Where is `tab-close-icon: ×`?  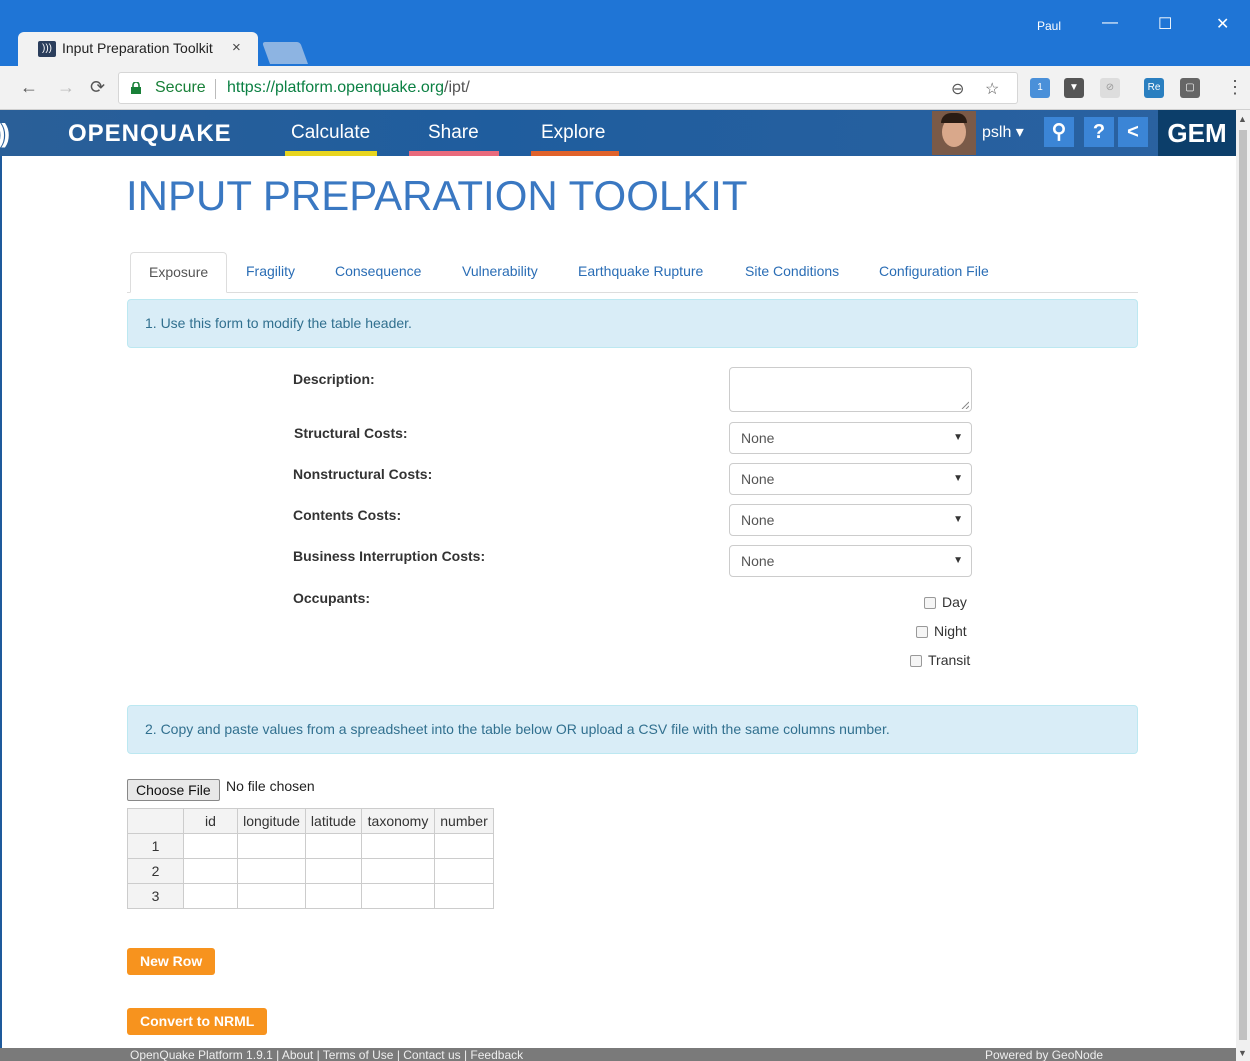
tab-close-icon: × is located at coordinates (236, 47).